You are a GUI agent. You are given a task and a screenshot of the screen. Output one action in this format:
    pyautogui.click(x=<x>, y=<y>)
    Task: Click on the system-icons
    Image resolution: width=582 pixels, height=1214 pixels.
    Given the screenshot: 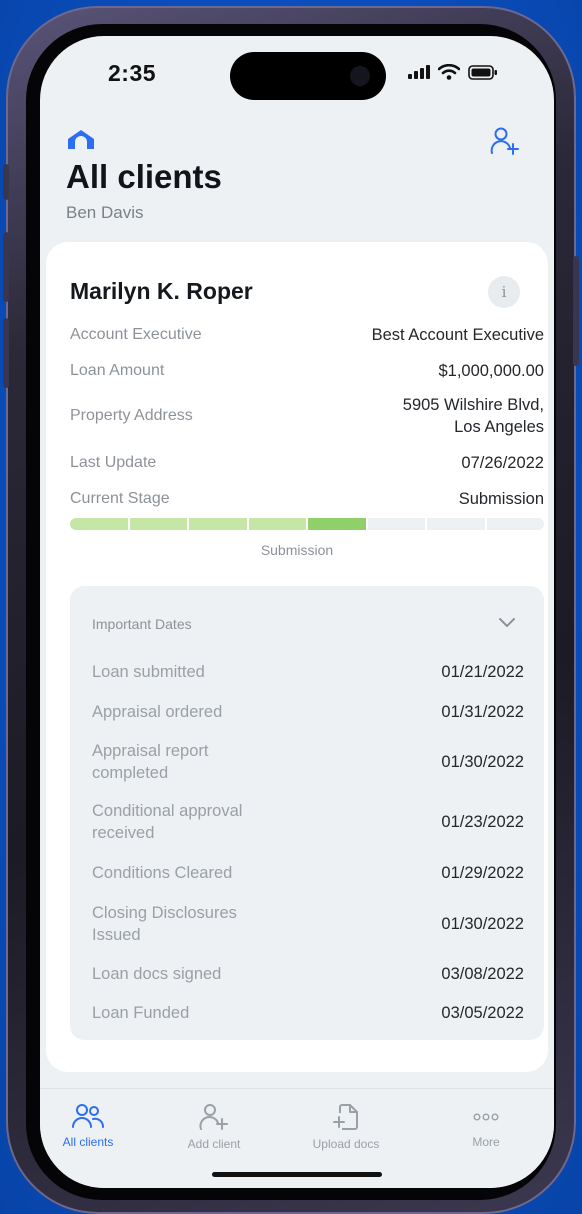 What is the action you would take?
    pyautogui.click(x=453, y=72)
    